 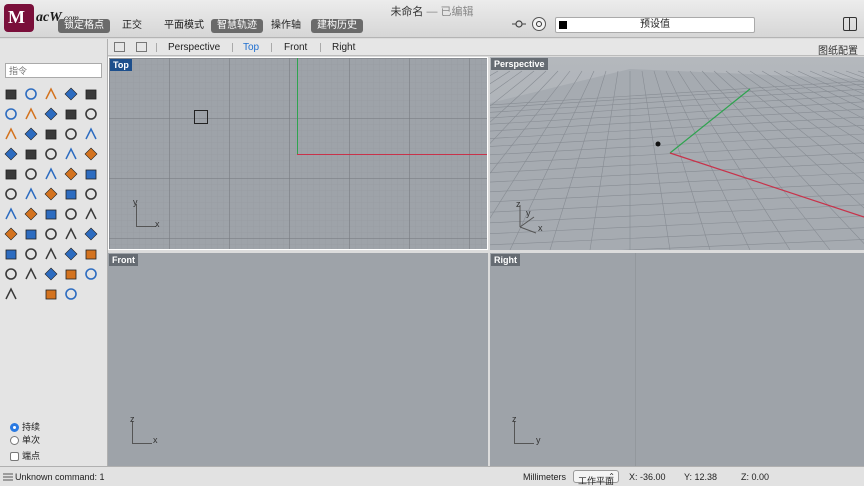 What do you see at coordinates (71, 254) in the screenshot?
I see `pan-icon` at bounding box center [71, 254].